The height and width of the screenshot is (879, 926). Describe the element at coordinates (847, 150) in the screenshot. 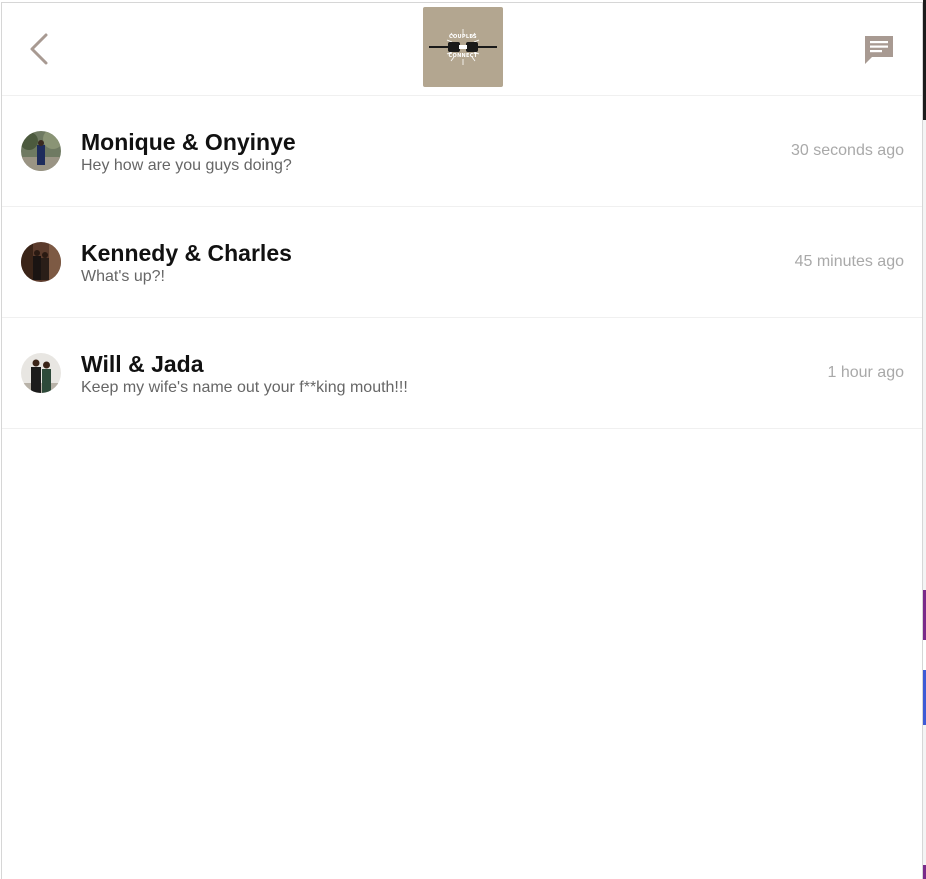

I see `conversation-timestamp: 30 seconds ago` at that location.